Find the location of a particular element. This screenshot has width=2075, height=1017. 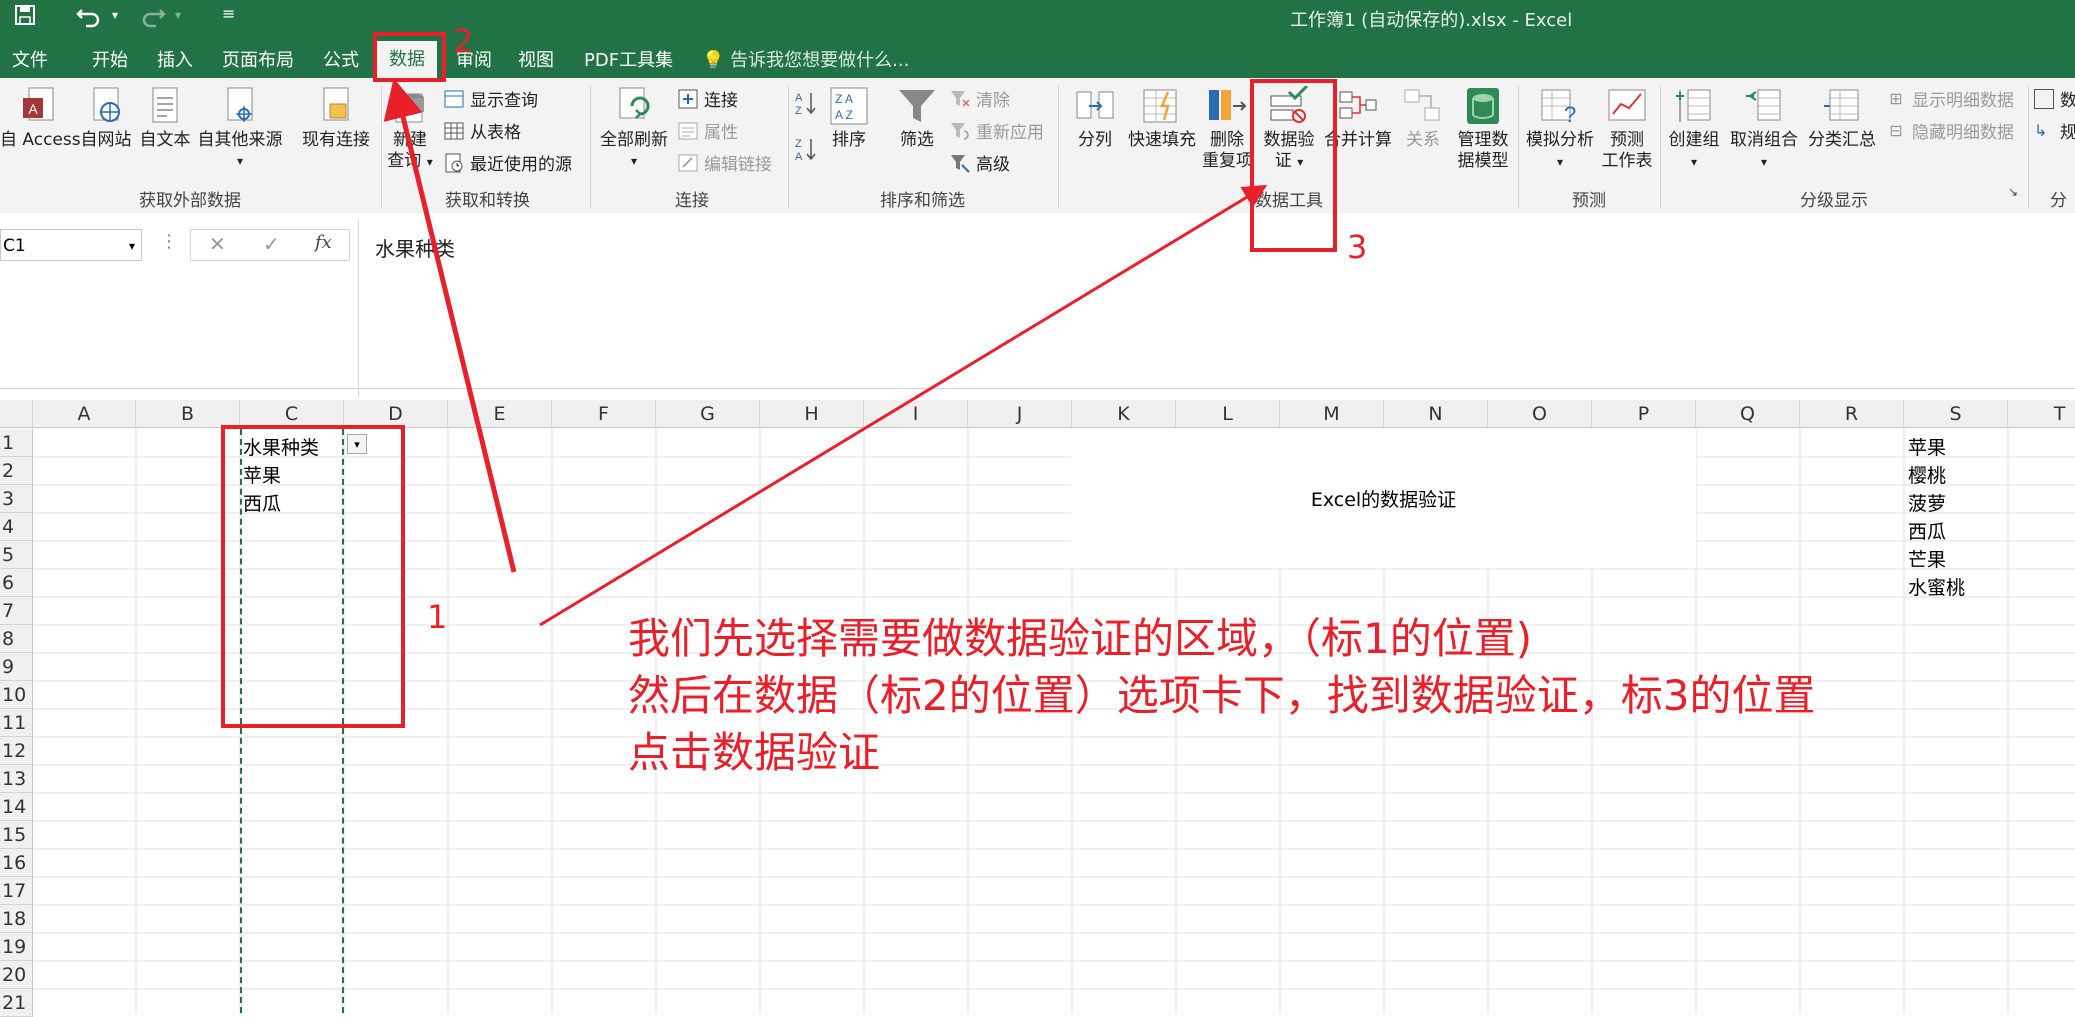

show-queries-button: 显示查询 is located at coordinates (491, 98).